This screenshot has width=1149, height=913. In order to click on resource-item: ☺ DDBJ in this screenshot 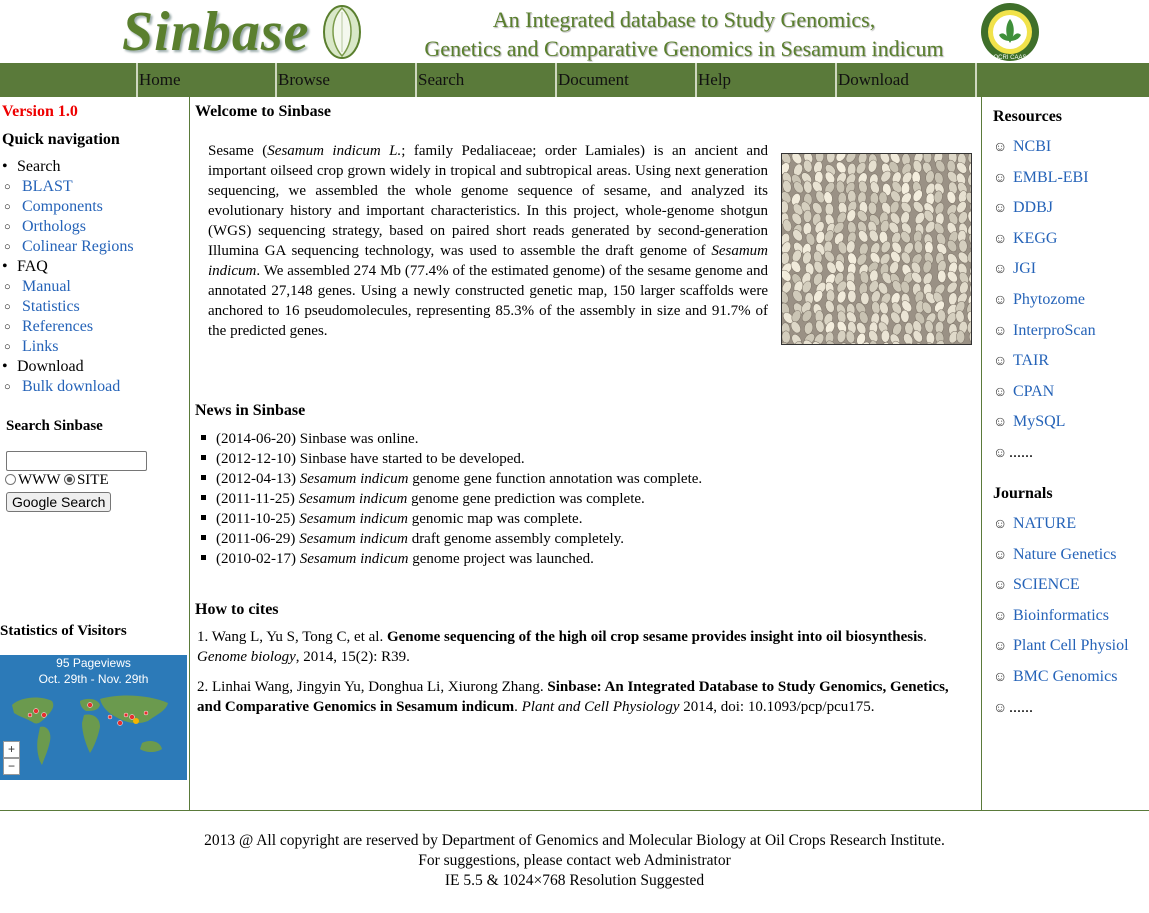, I will do `click(1044, 213)`.